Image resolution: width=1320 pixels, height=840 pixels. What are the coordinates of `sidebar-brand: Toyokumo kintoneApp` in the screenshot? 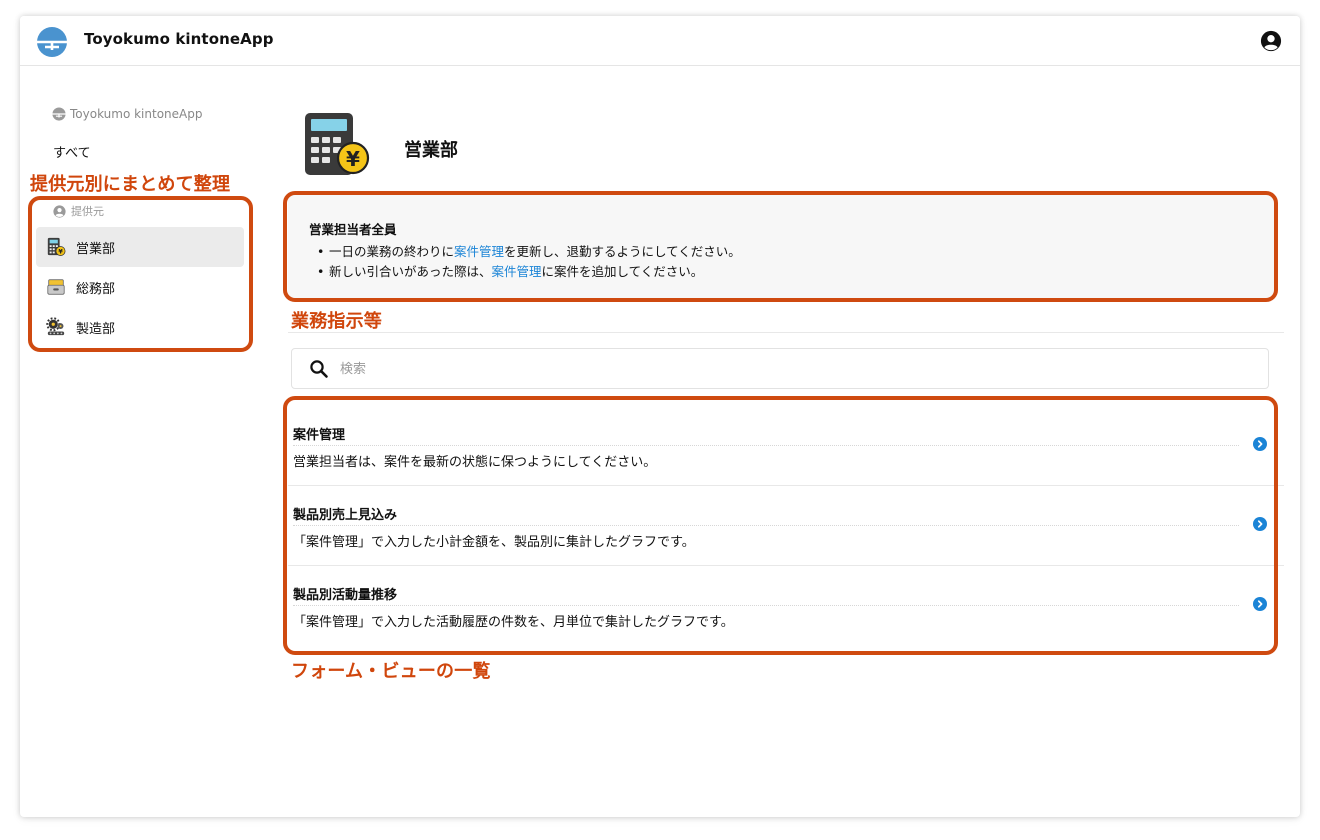 It's located at (127, 114).